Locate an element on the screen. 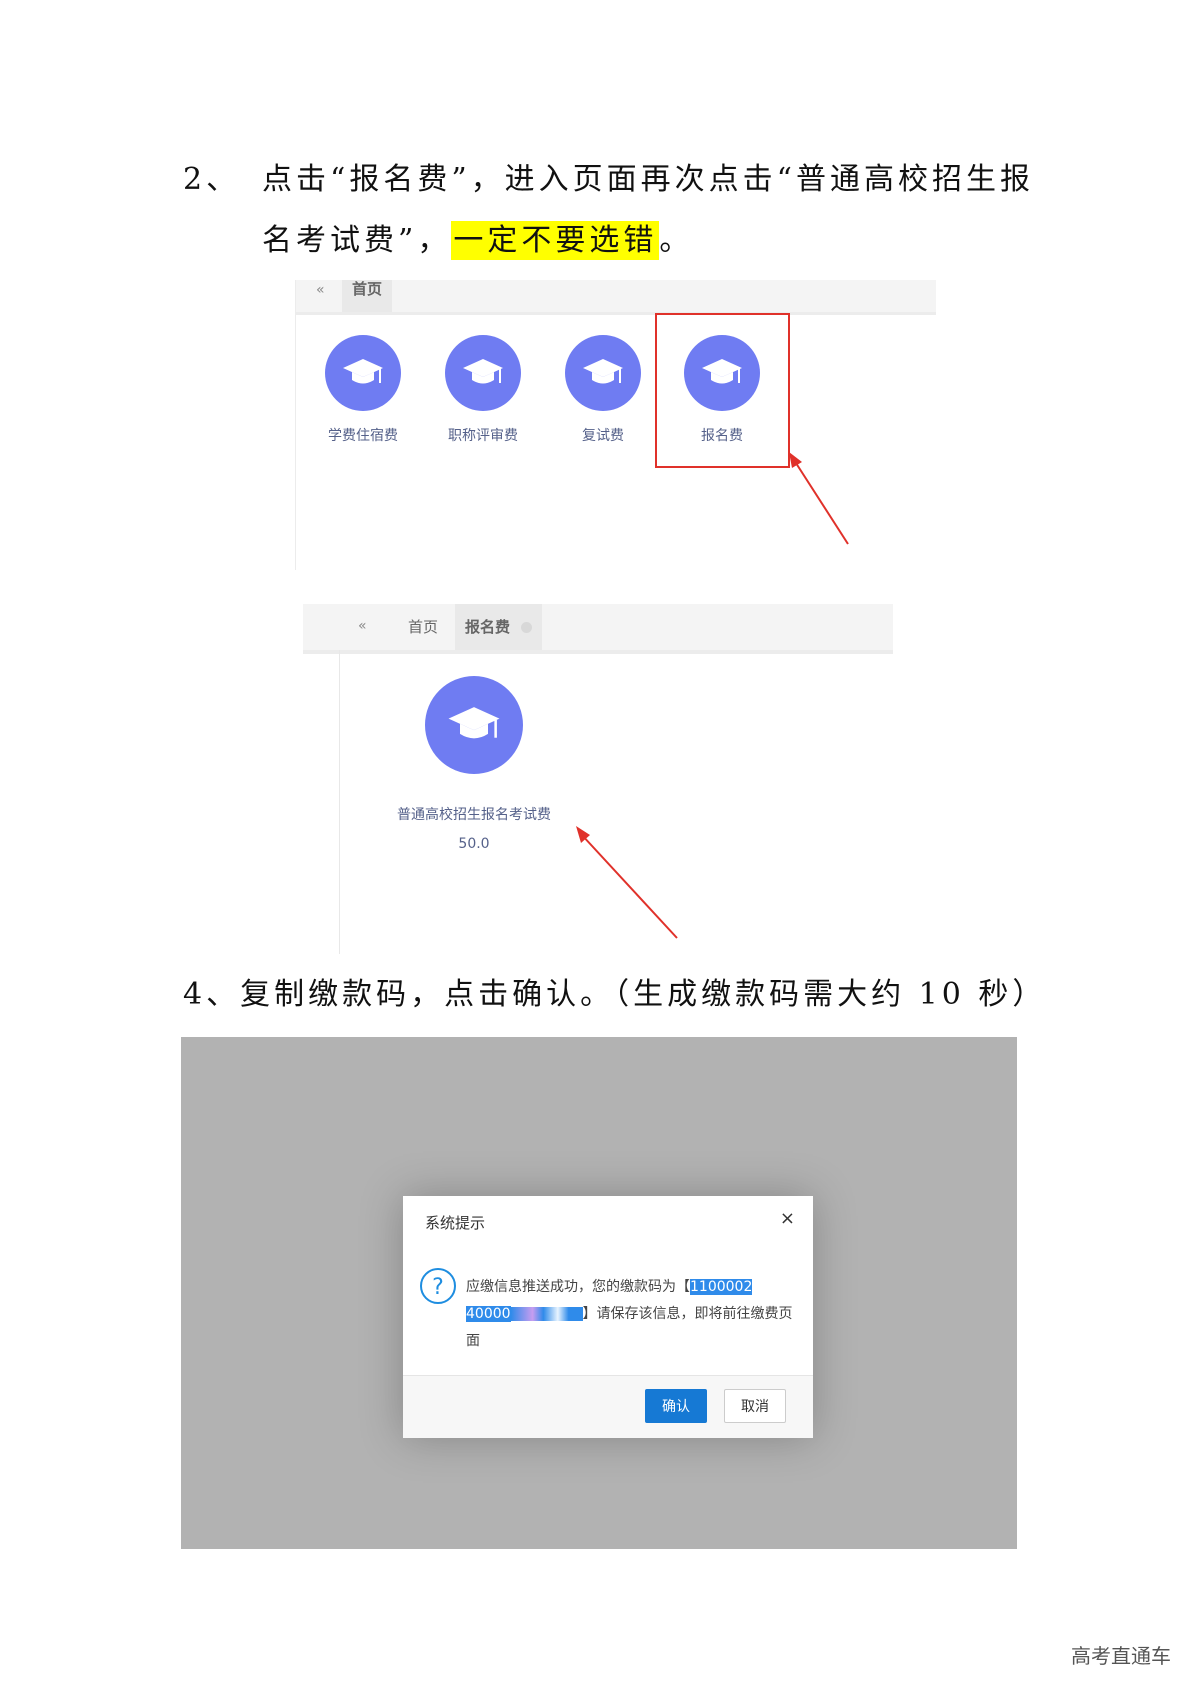 The height and width of the screenshot is (1683, 1190). tile-label: 普通高校招生报名考试费 is located at coordinates (474, 815).